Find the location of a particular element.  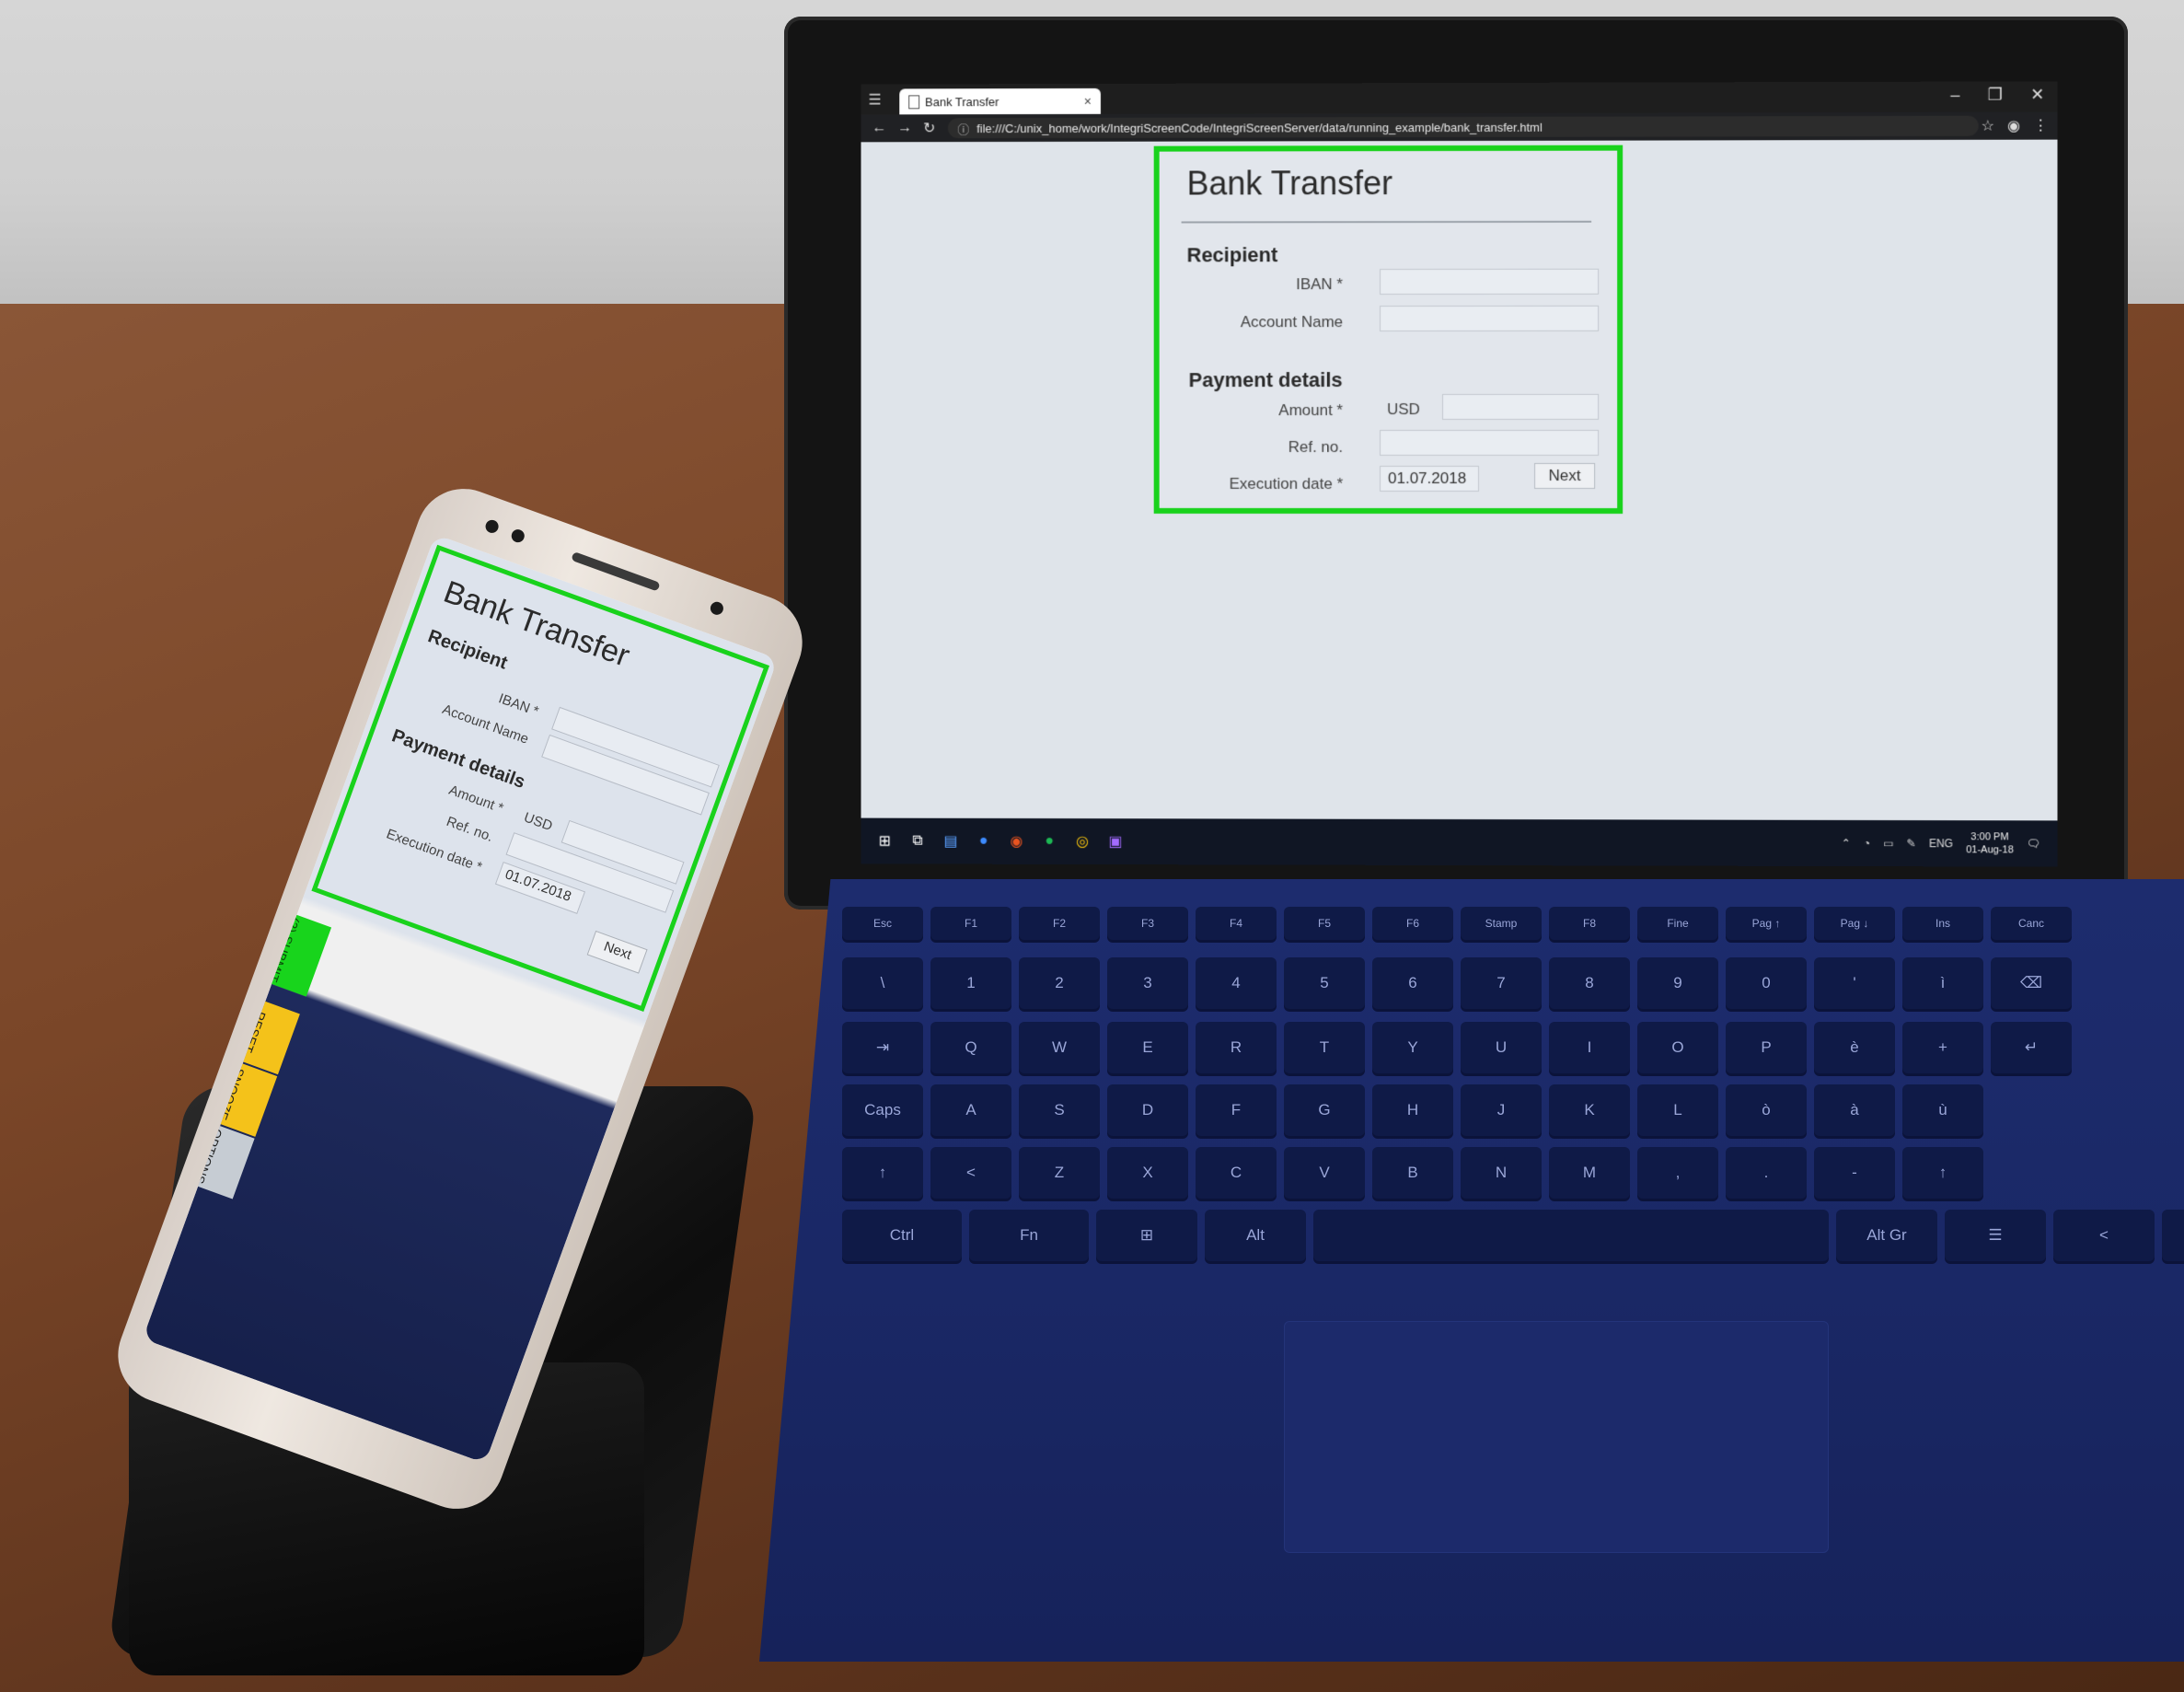

execution-date-input is located at coordinates (1429, 479).